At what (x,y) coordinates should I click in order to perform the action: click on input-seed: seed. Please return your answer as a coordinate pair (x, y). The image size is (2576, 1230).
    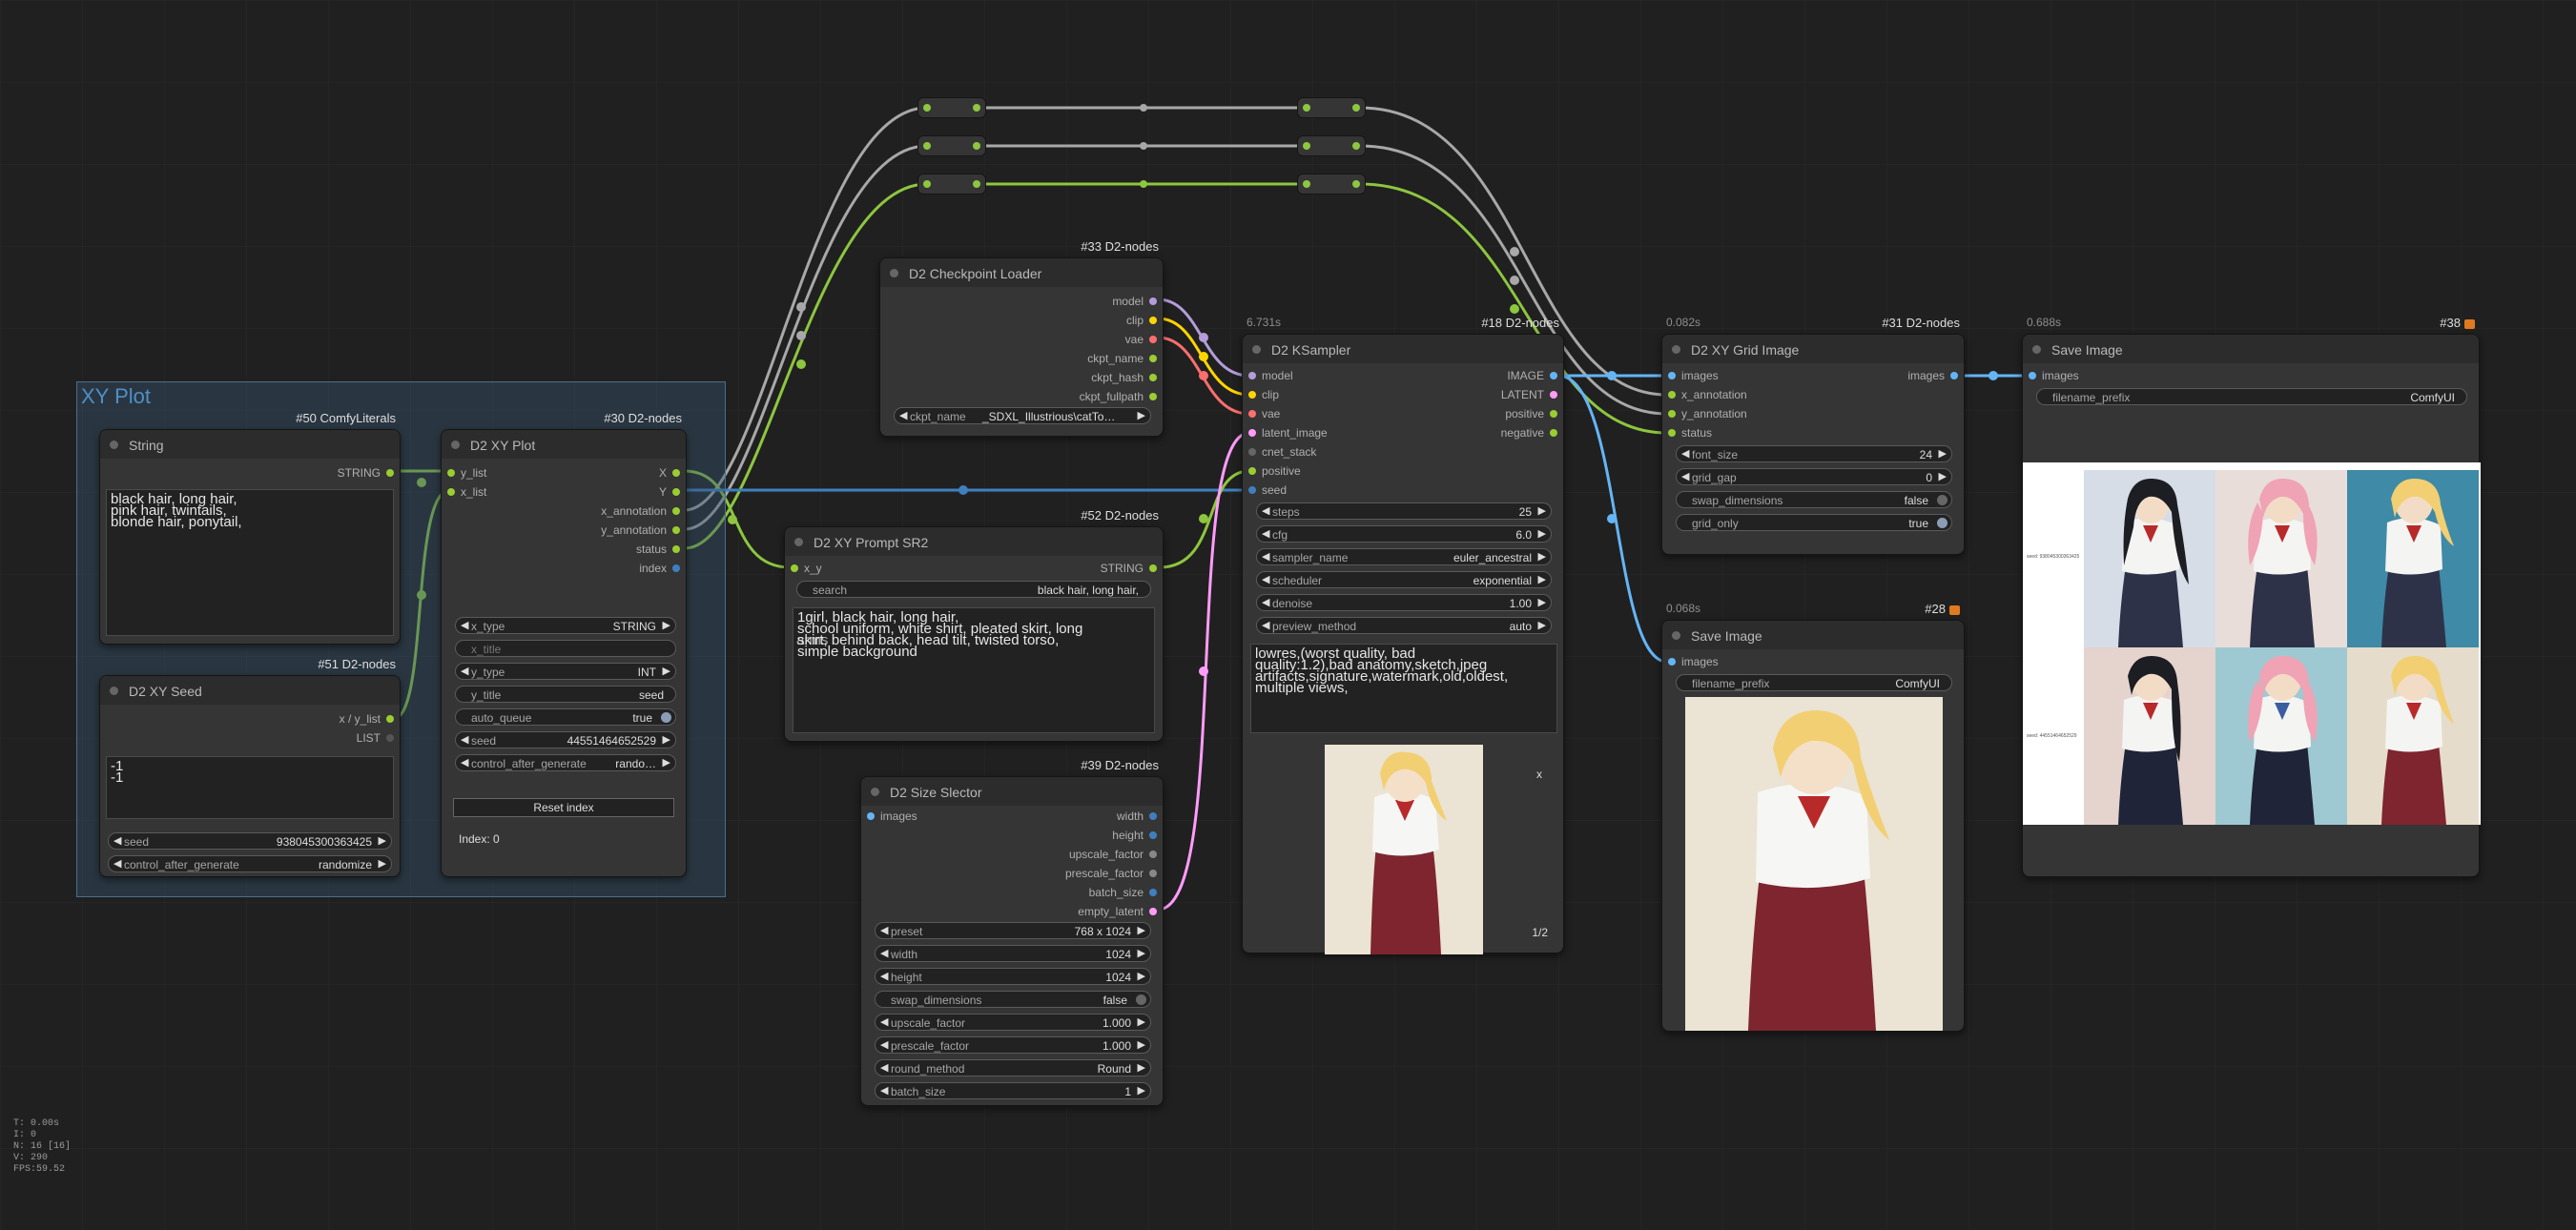
    Looking at the image, I should click on (1266, 490).